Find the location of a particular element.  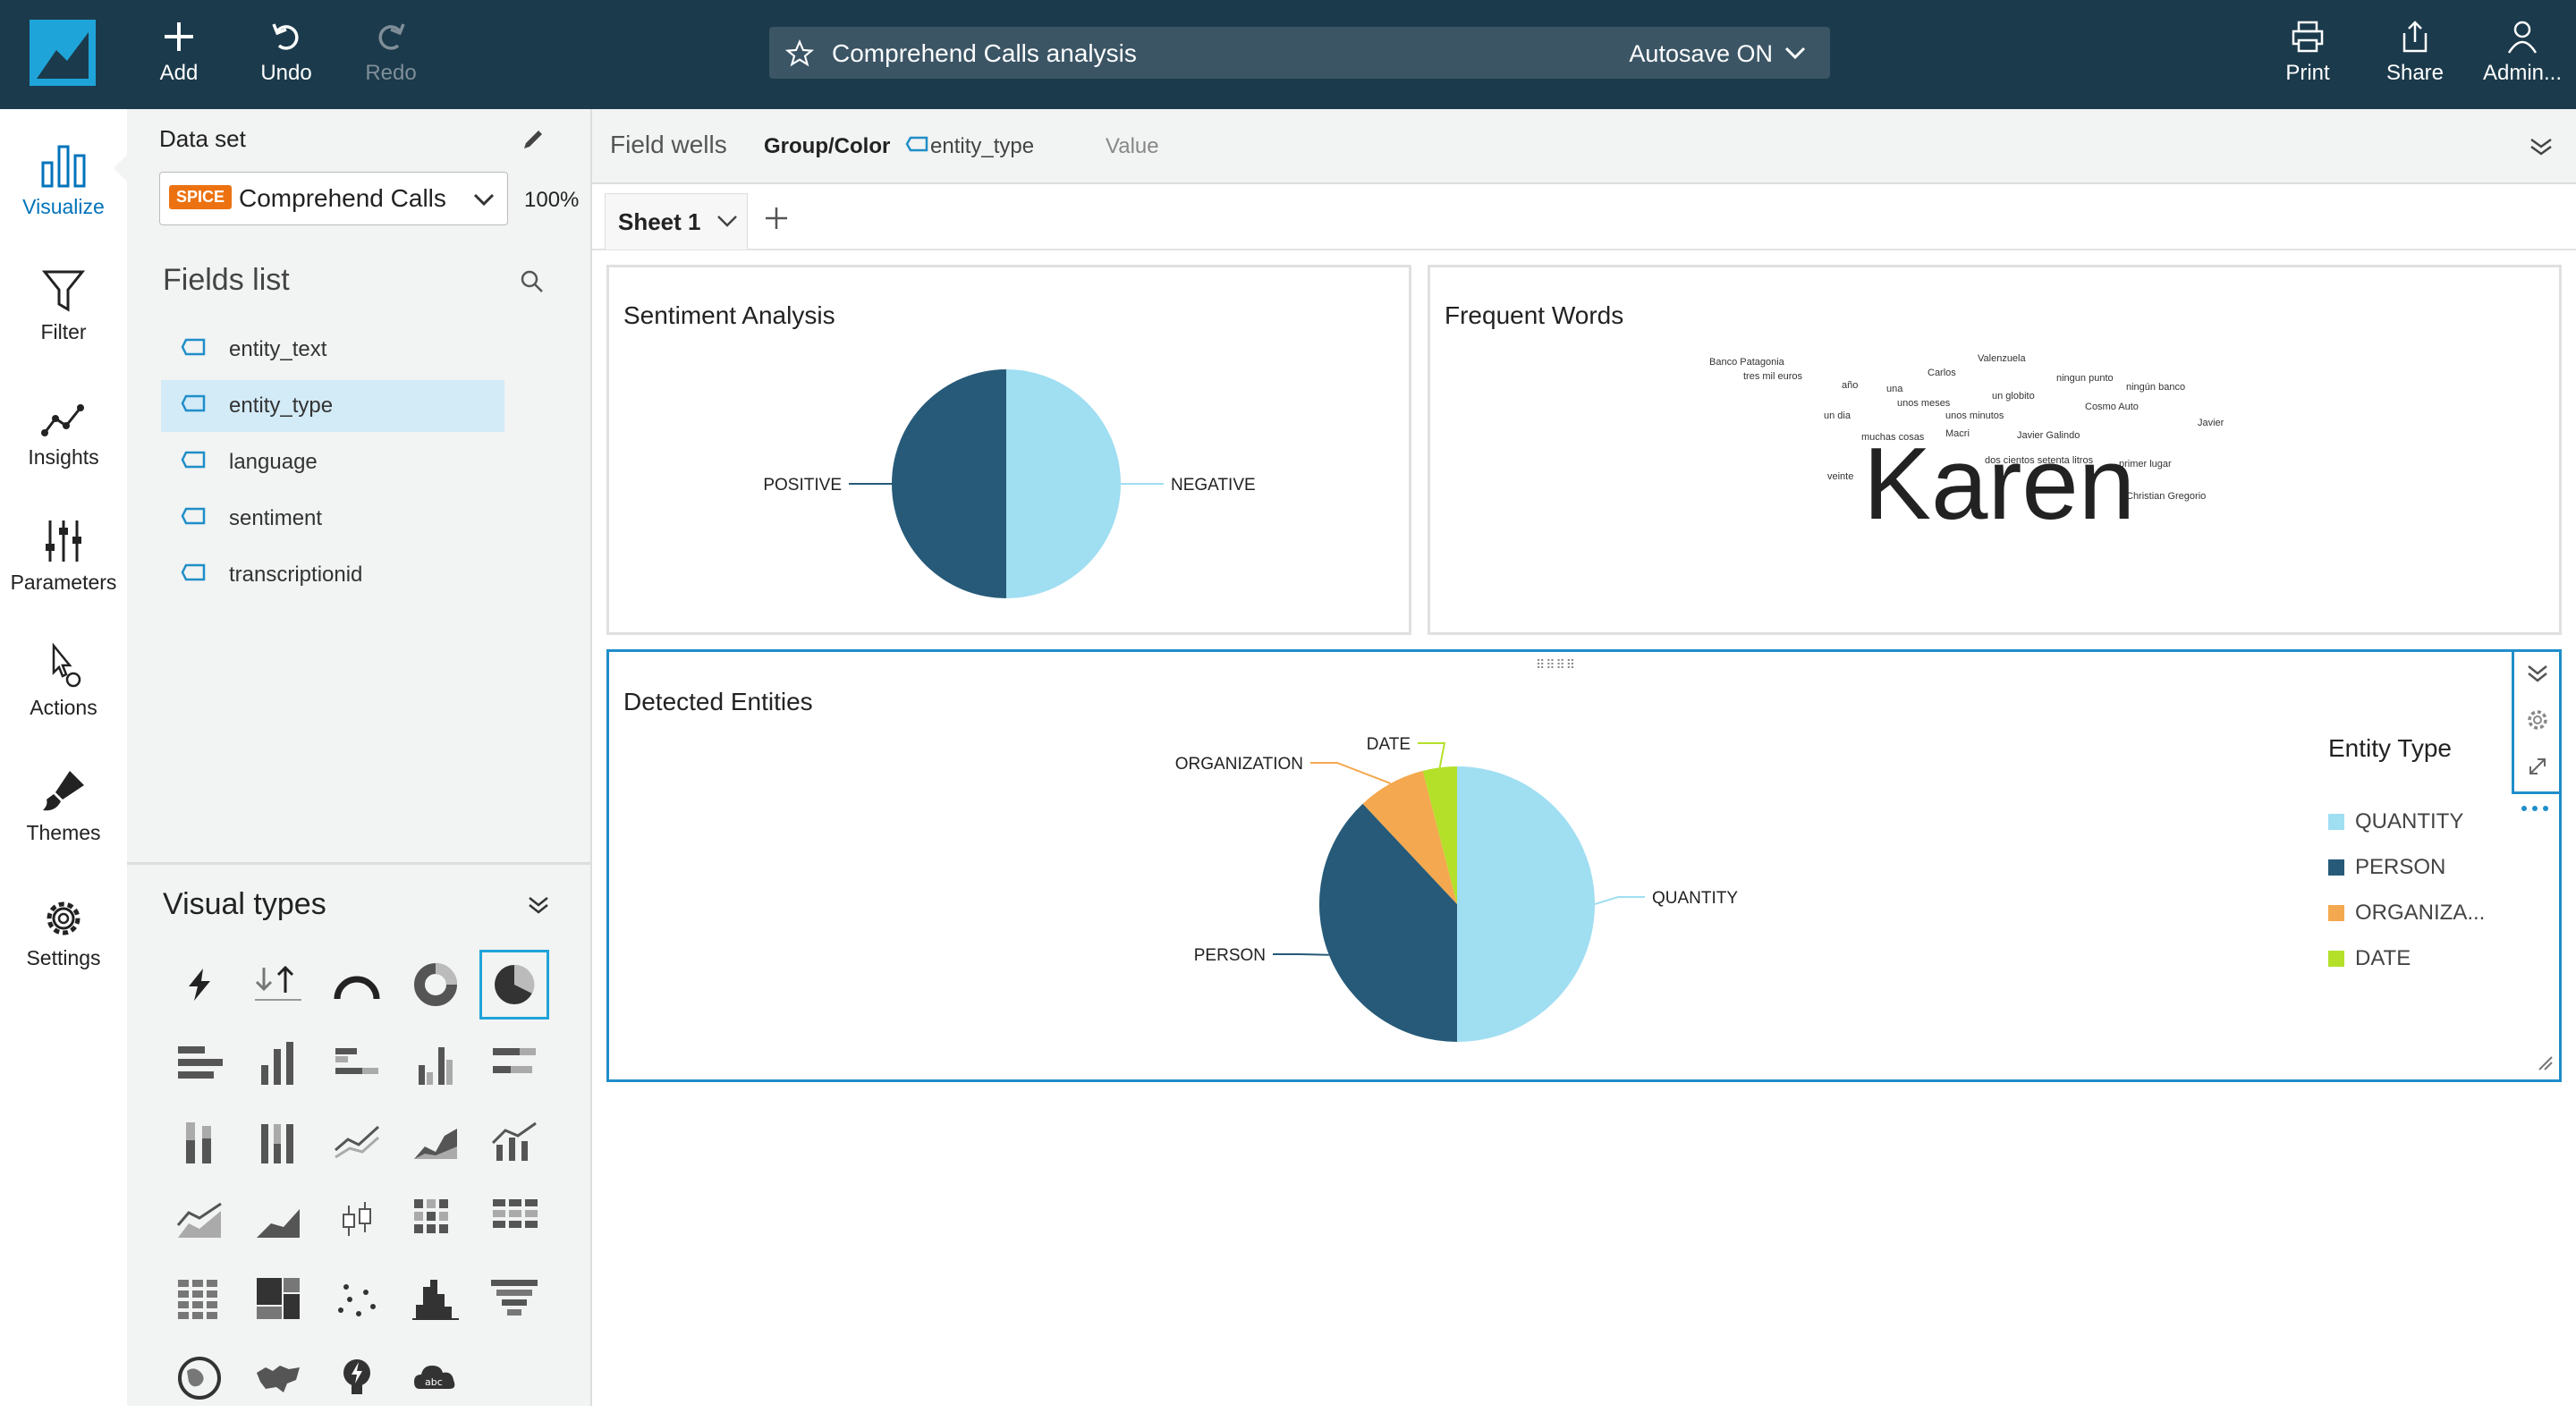

legend-label: PERSON is located at coordinates (2400, 866).